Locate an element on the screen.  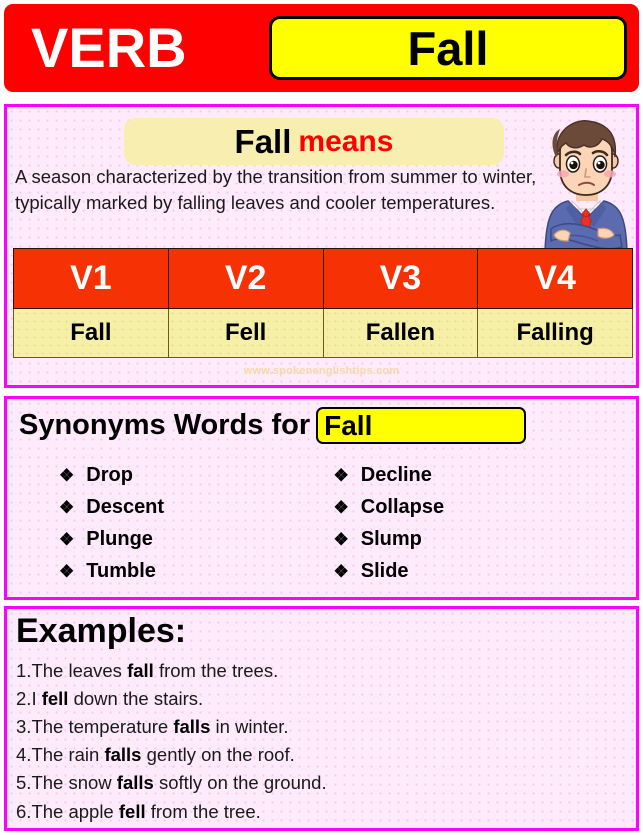
examples-title: Examples: is located at coordinates (101, 631).